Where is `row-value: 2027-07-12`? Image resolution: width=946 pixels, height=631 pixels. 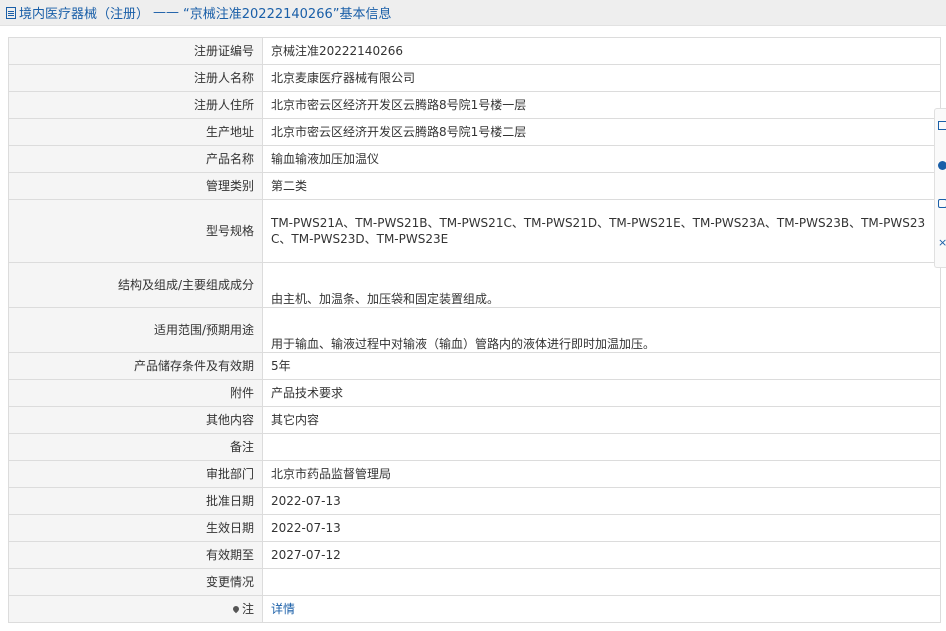
row-value: 2027-07-12 is located at coordinates (601, 555).